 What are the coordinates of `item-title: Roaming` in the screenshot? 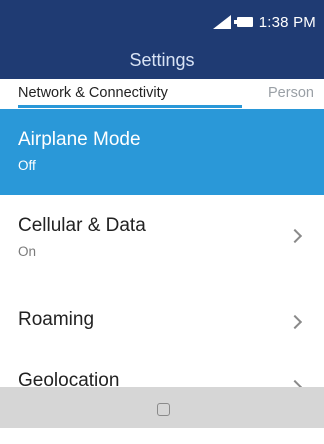 It's located at (56, 319).